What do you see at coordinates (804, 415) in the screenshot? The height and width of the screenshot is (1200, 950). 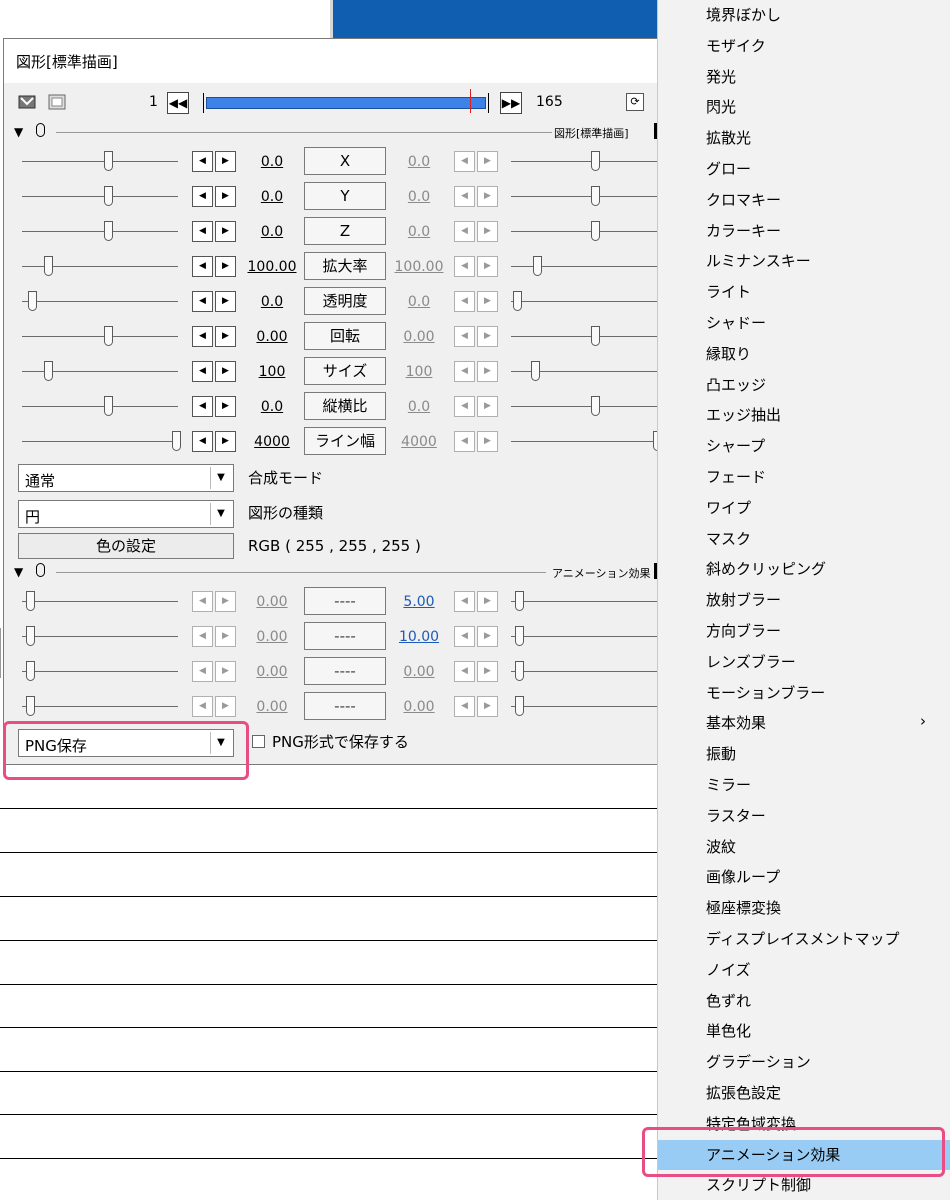 I see `menu-item: エッジ抽出` at bounding box center [804, 415].